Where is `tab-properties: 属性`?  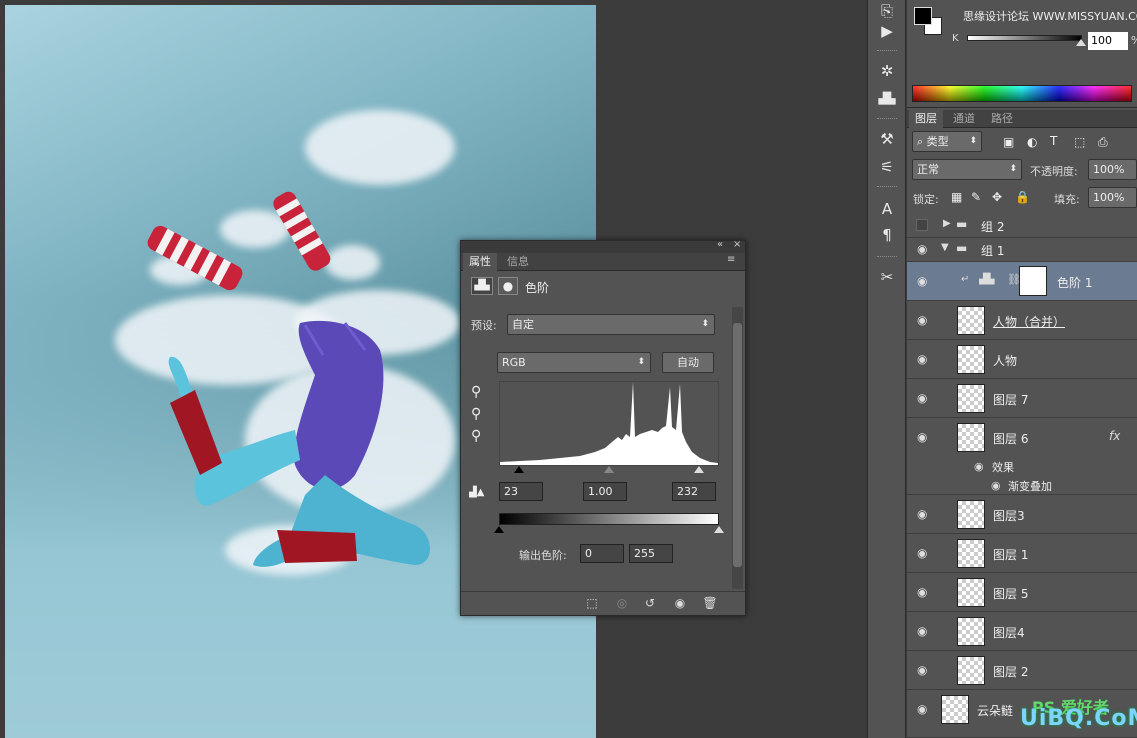 tab-properties: 属性 is located at coordinates (480, 262).